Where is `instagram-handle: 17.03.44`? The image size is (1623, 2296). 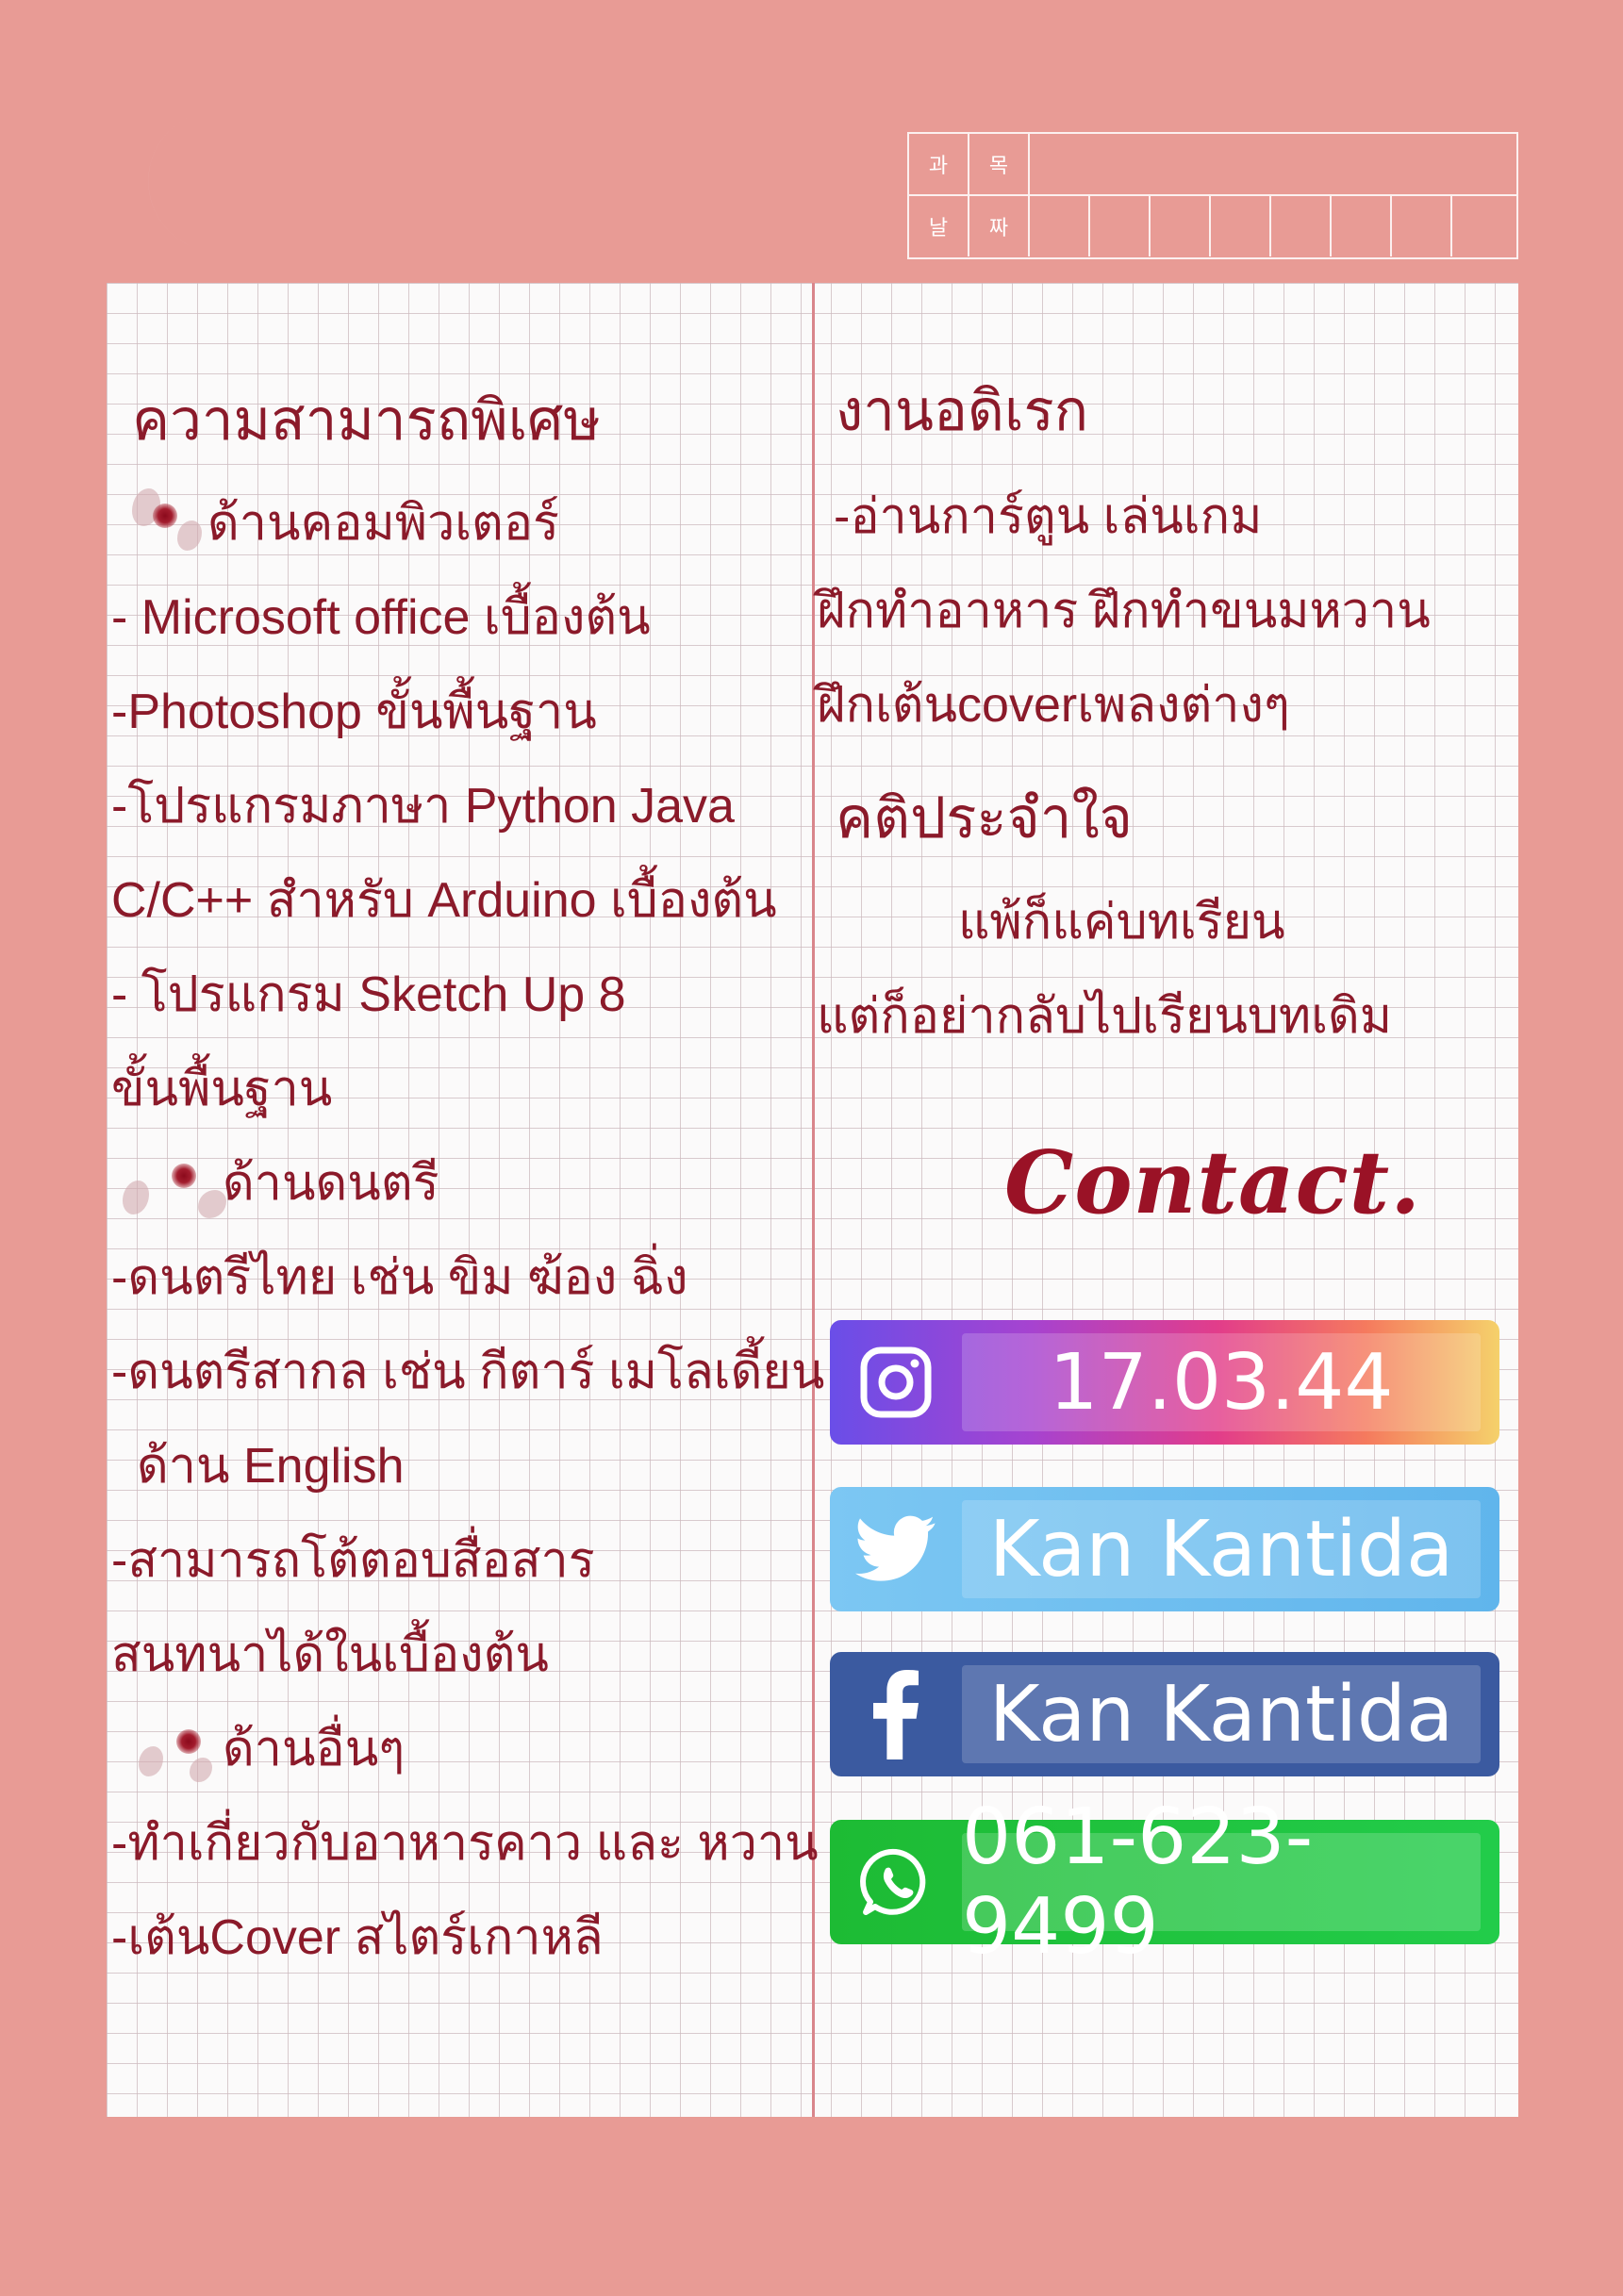 instagram-handle: 17.03.44 is located at coordinates (1221, 1382).